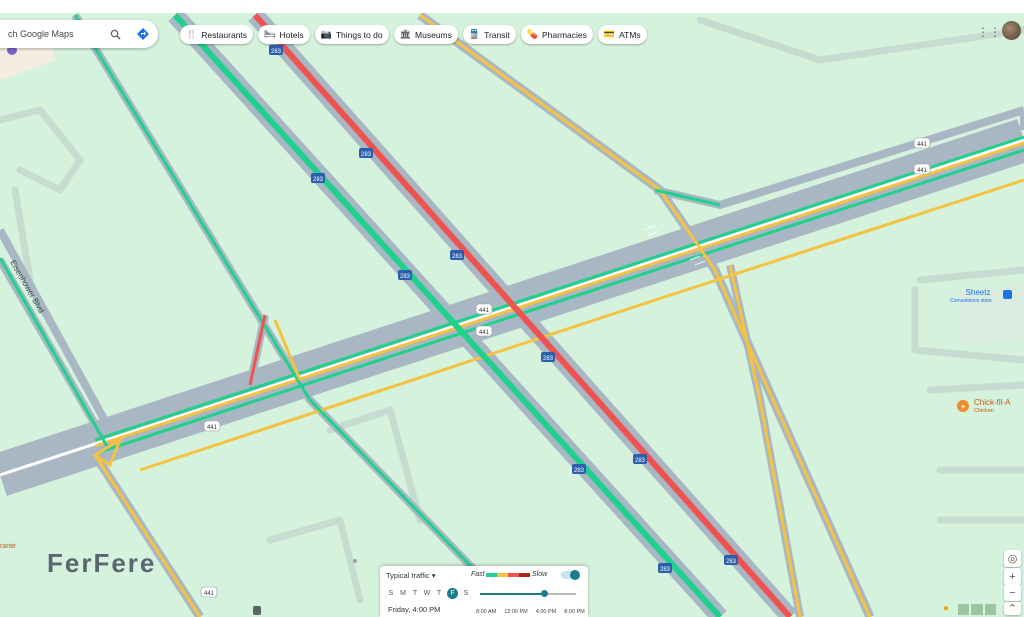  I want to click on traffic-scale, so click(508, 575).